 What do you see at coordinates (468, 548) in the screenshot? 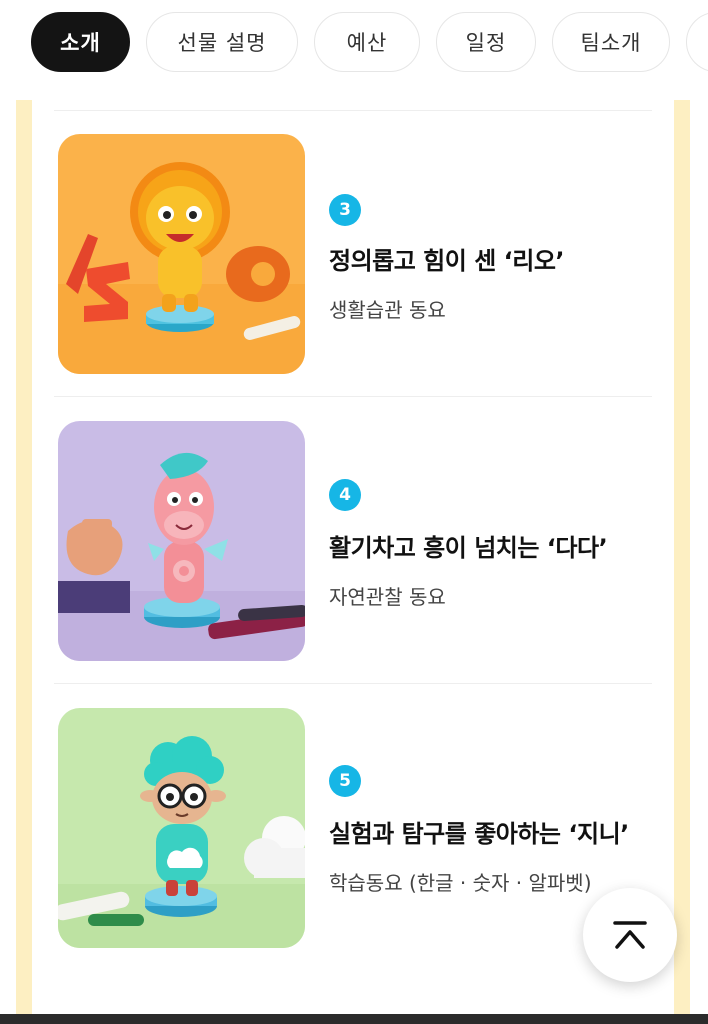
I see `character-title: 활기차고 흥이 넘치는 ‘다다’` at bounding box center [468, 548].